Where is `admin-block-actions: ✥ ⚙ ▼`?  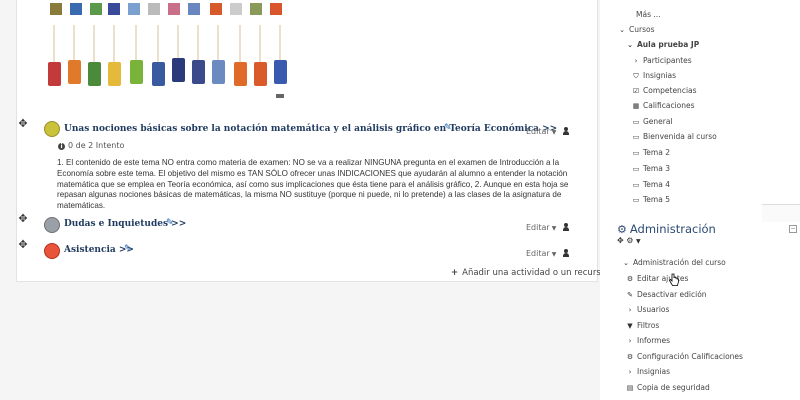
admin-block-actions: ✥ ⚙ ▼ is located at coordinates (629, 240).